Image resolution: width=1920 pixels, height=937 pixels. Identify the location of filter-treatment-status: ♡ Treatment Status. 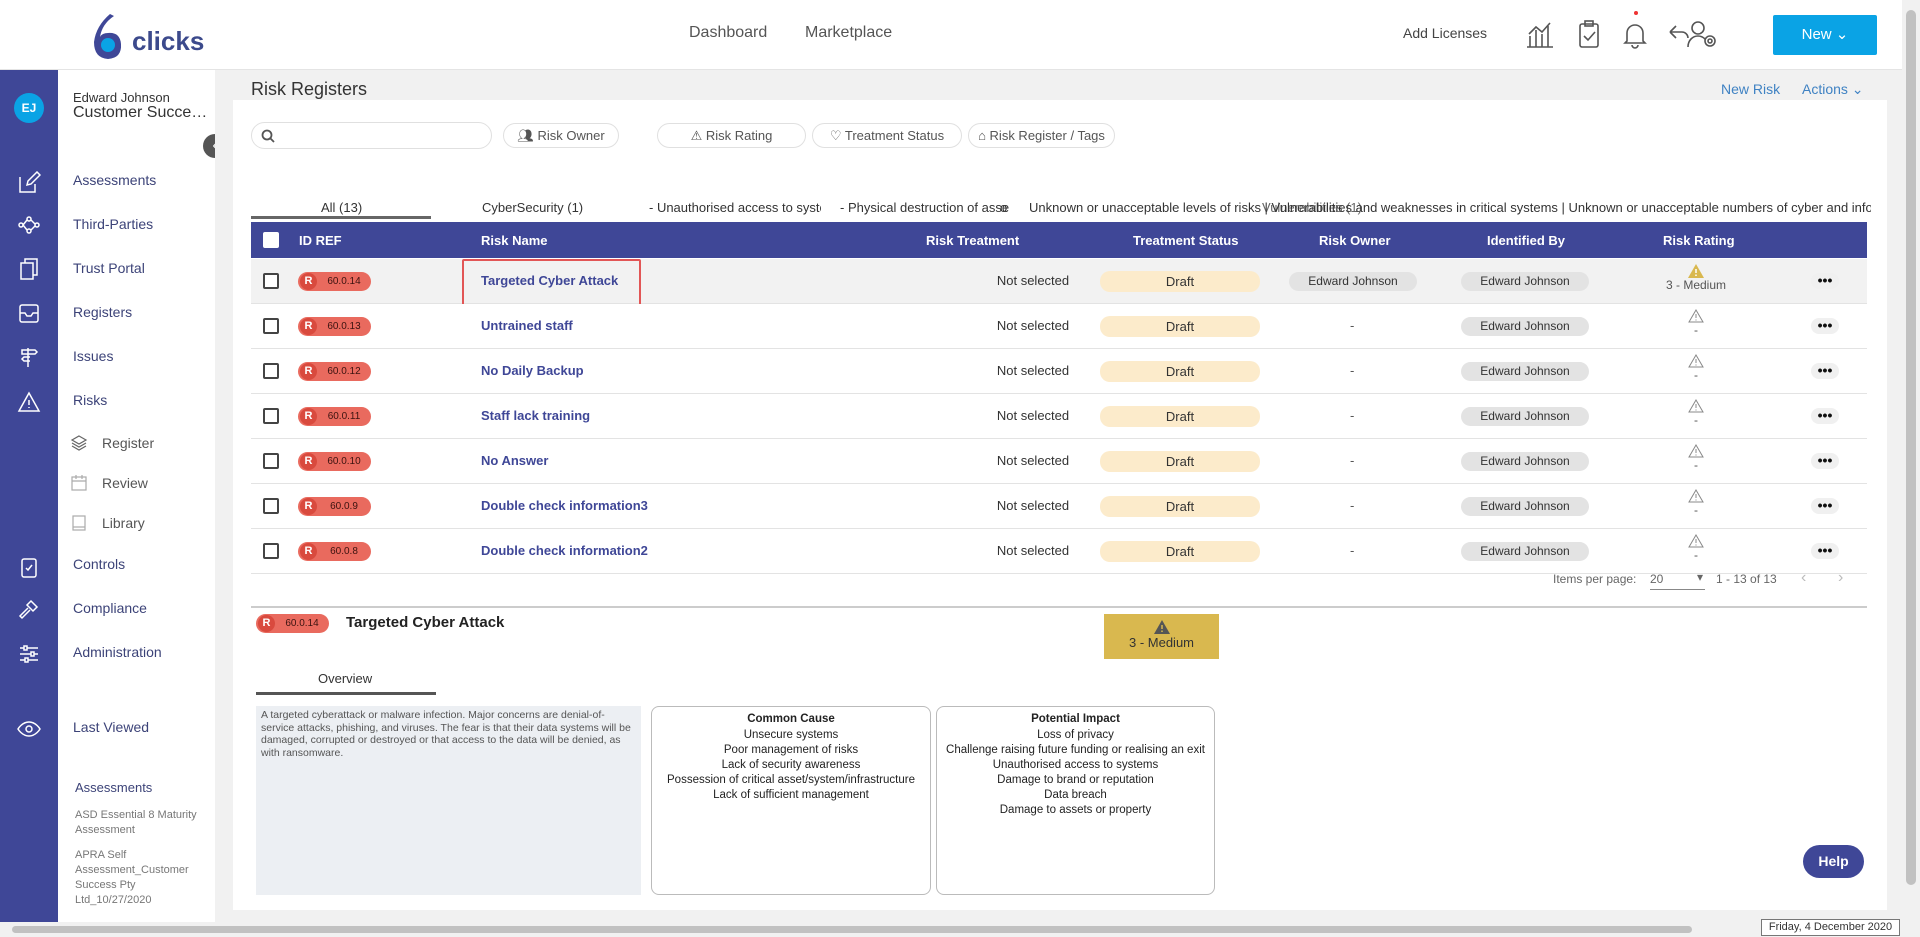
(887, 135).